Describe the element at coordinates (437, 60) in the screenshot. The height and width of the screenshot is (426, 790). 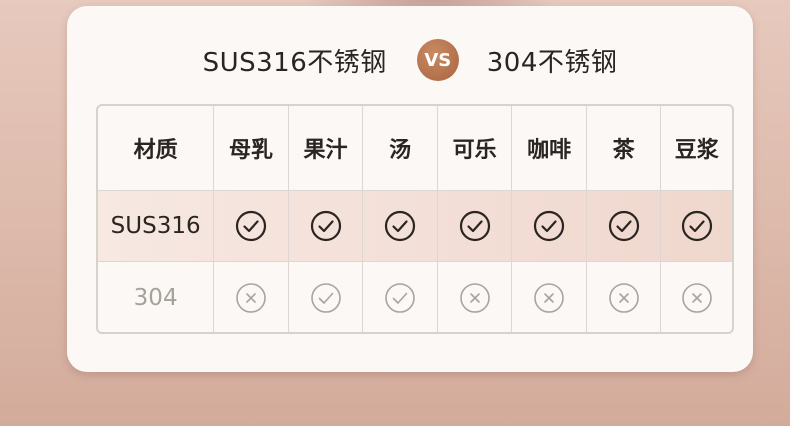
I see `vs-badge: VS` at that location.